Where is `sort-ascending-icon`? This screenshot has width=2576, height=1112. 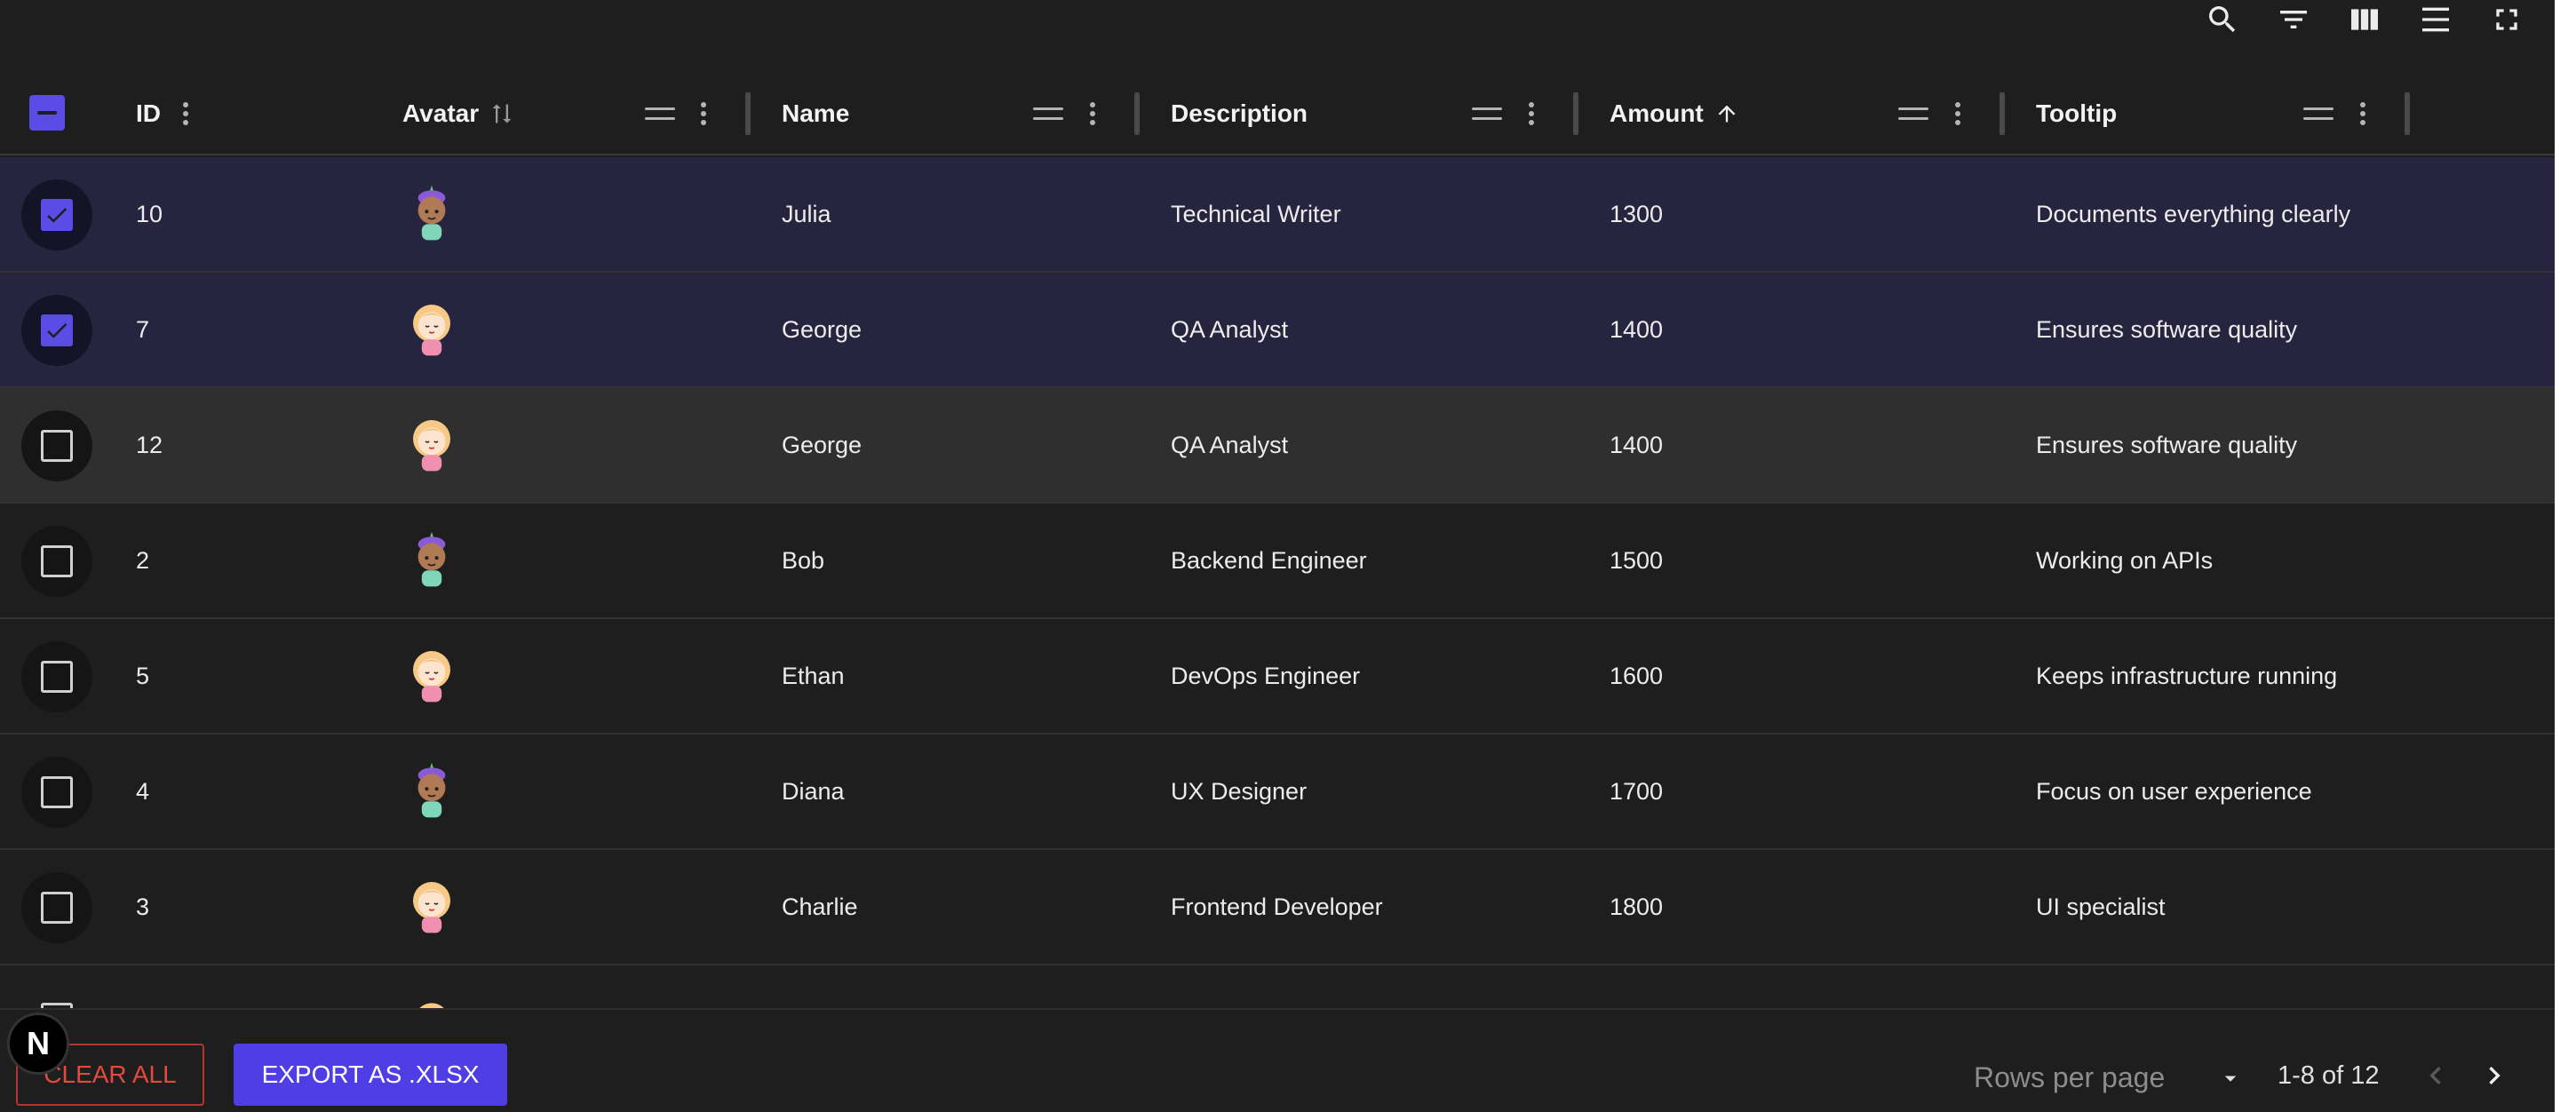
sort-ascending-icon is located at coordinates (1726, 114).